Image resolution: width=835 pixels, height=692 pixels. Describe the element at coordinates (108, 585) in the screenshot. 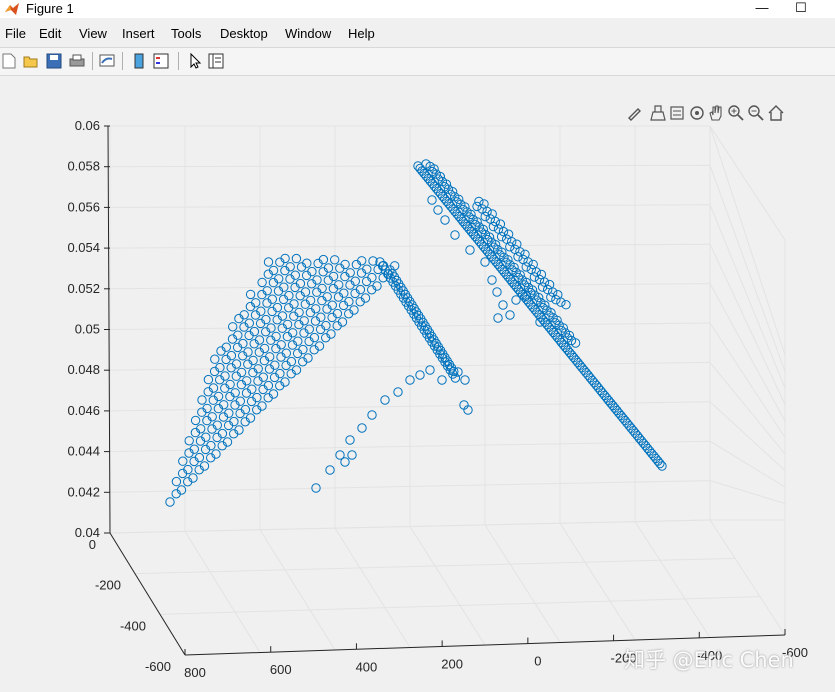

I see `y-tick-label: -200` at that location.